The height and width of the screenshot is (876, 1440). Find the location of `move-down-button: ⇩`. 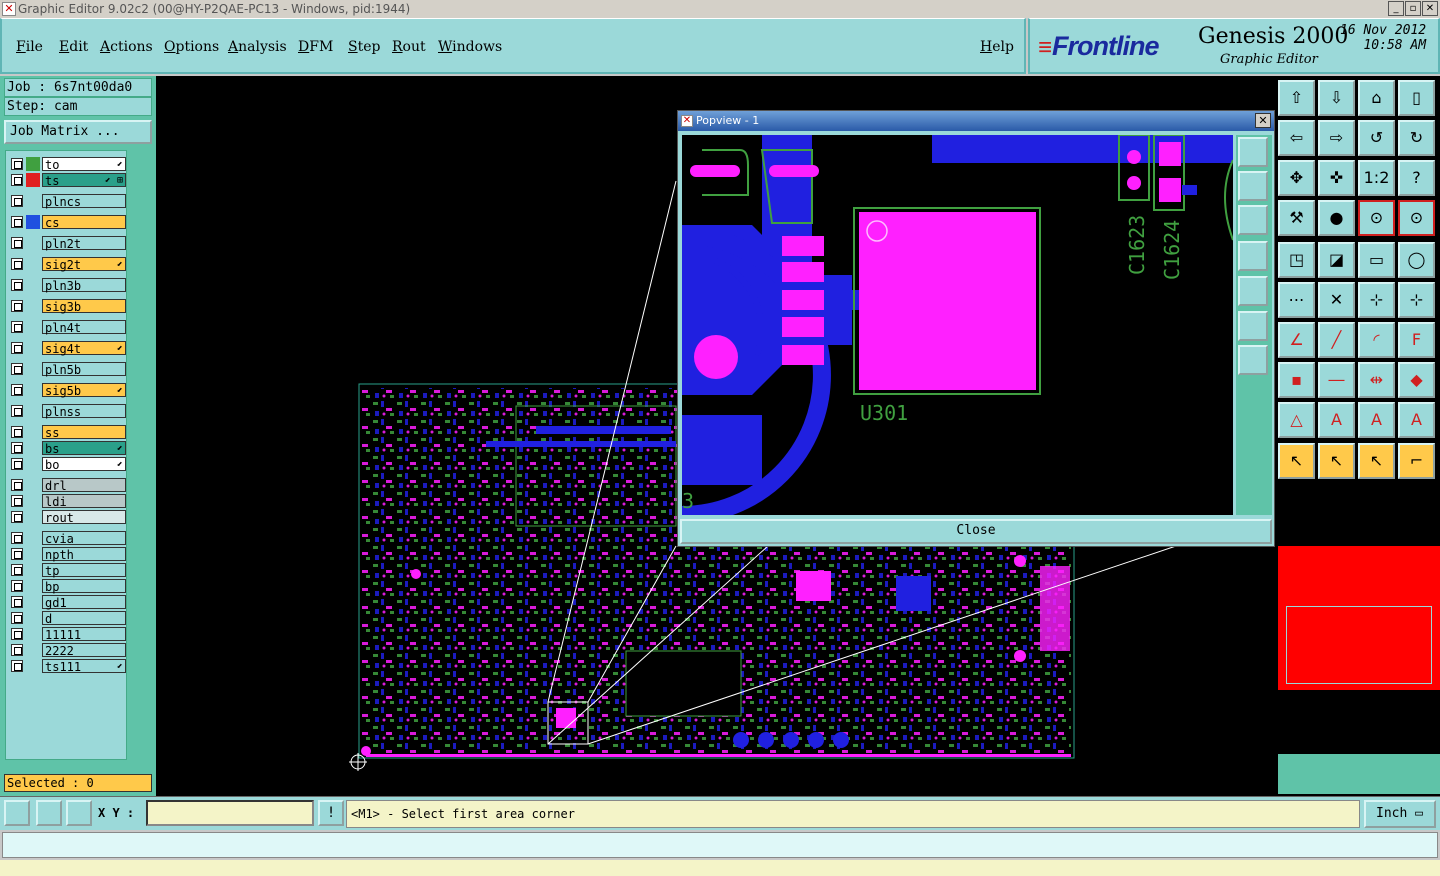

move-down-button: ⇩ is located at coordinates (1336, 98).